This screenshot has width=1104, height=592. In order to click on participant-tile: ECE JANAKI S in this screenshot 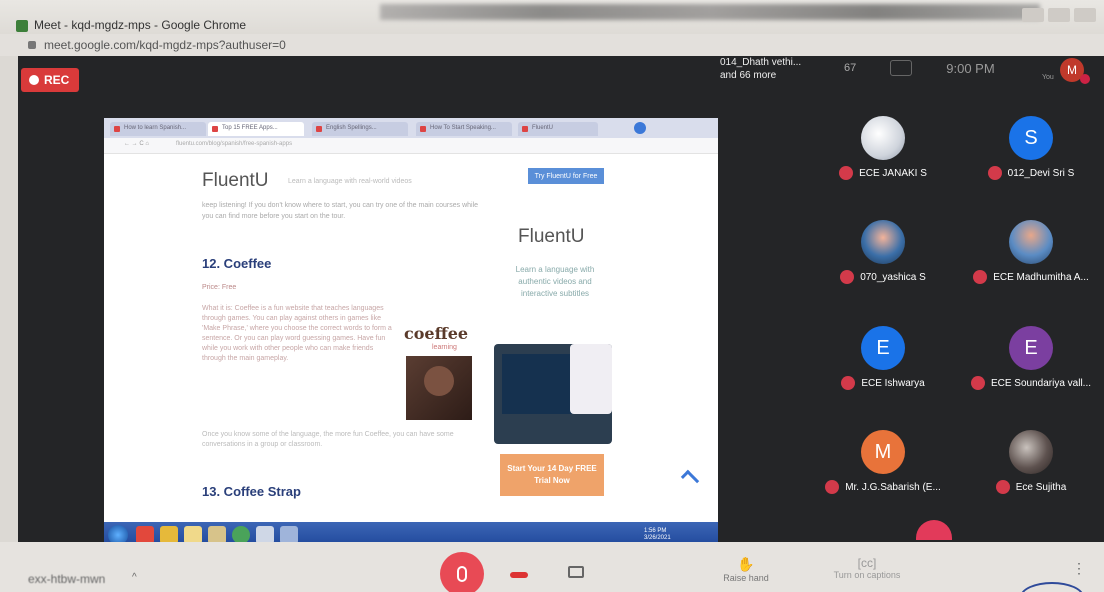, I will do `click(883, 161)`.